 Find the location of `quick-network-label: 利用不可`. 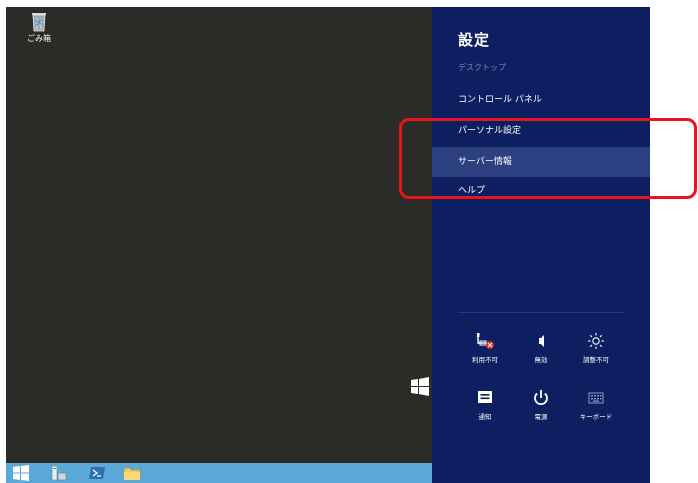

quick-network-label: 利用不可 is located at coordinates (485, 360).